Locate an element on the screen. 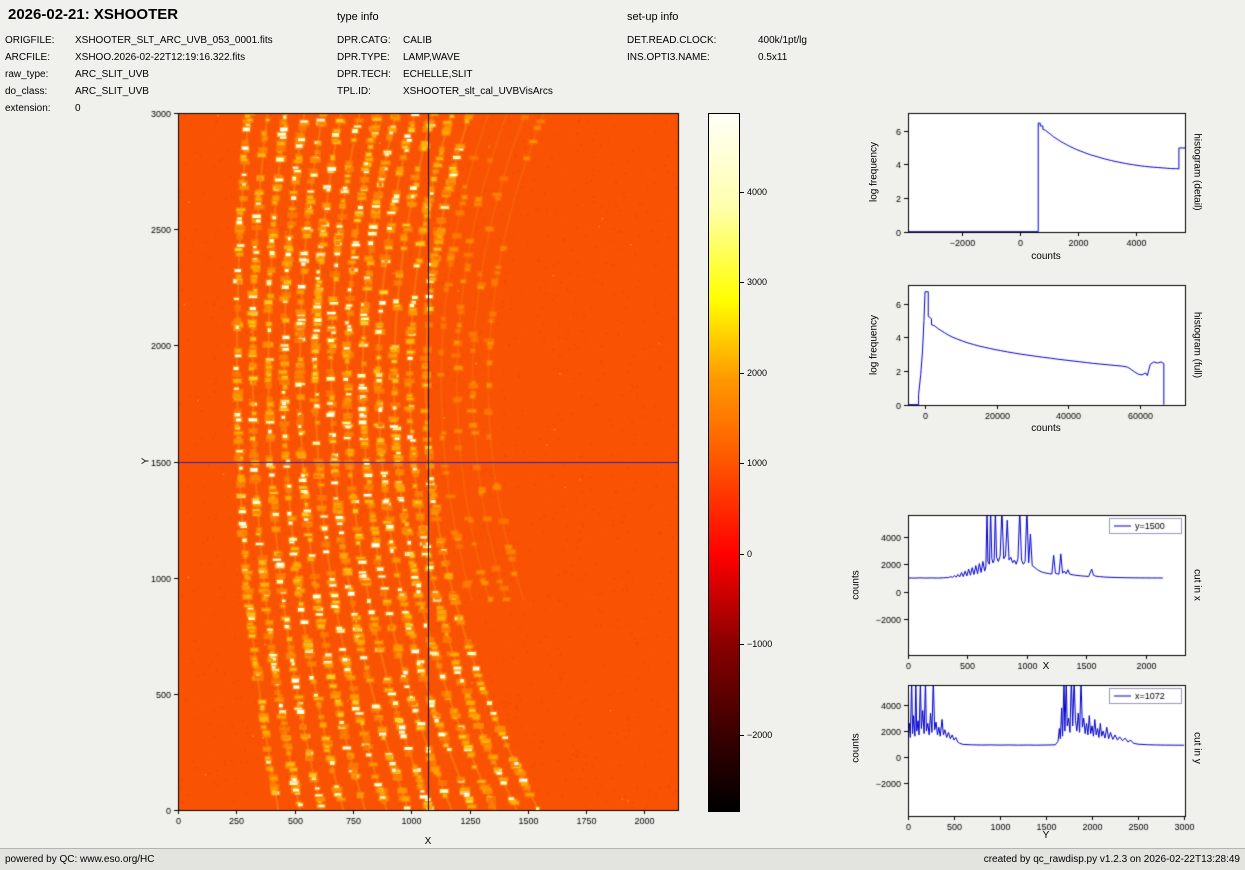  meta-label: DPR.CATG: is located at coordinates (364, 40).